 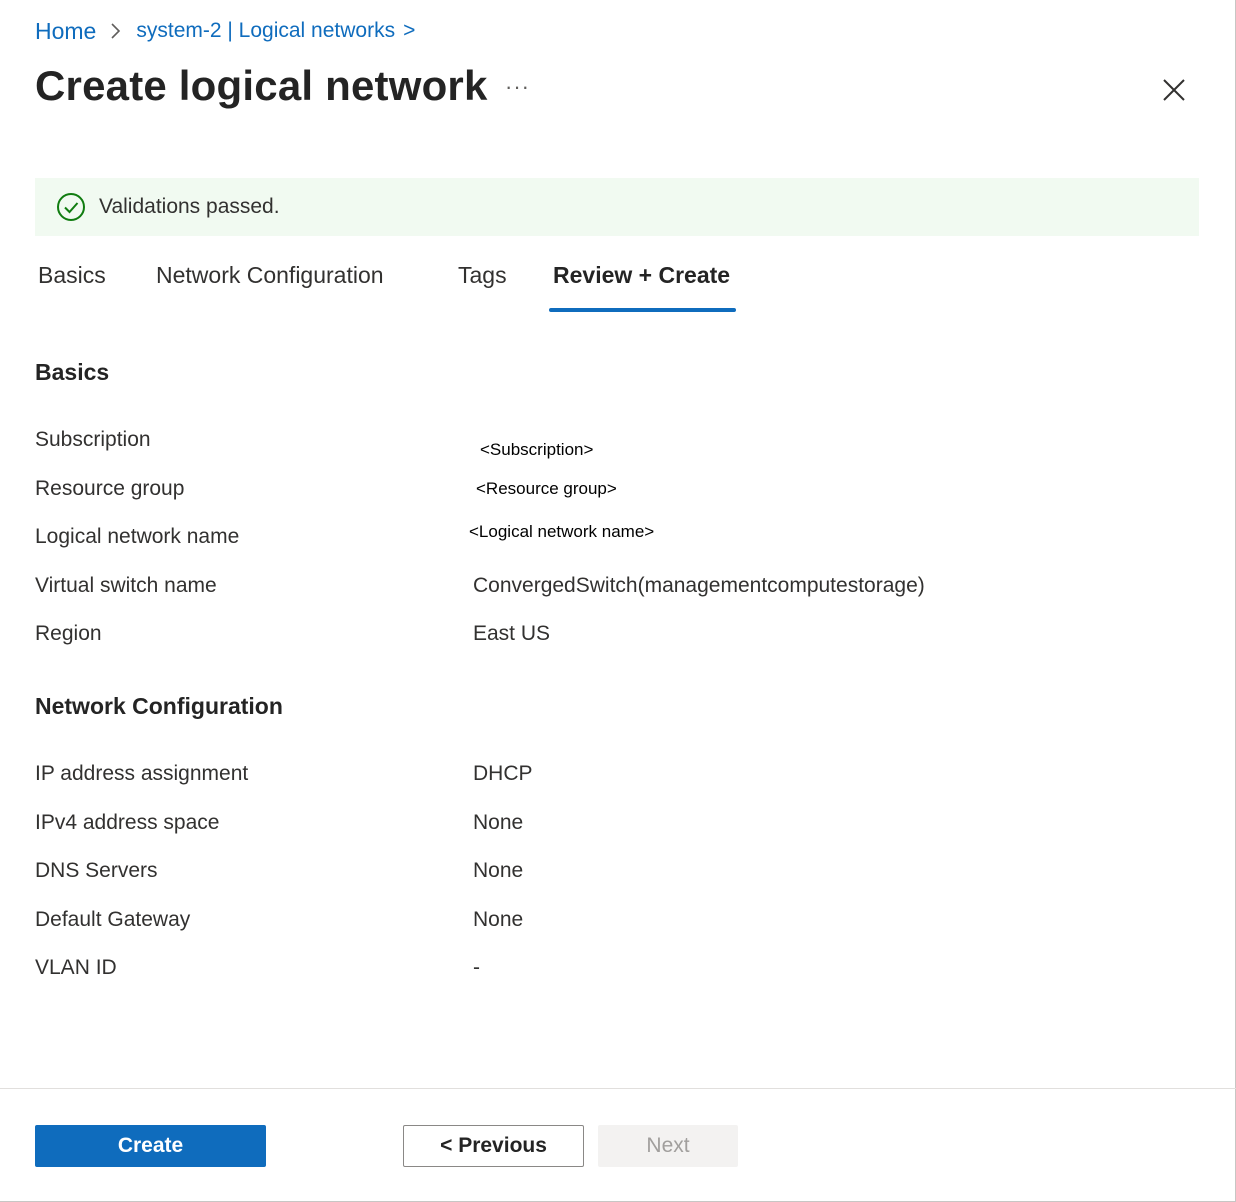 What do you see at coordinates (562, 531) in the screenshot?
I see `value-logical-network-name: <Logical network name>` at bounding box center [562, 531].